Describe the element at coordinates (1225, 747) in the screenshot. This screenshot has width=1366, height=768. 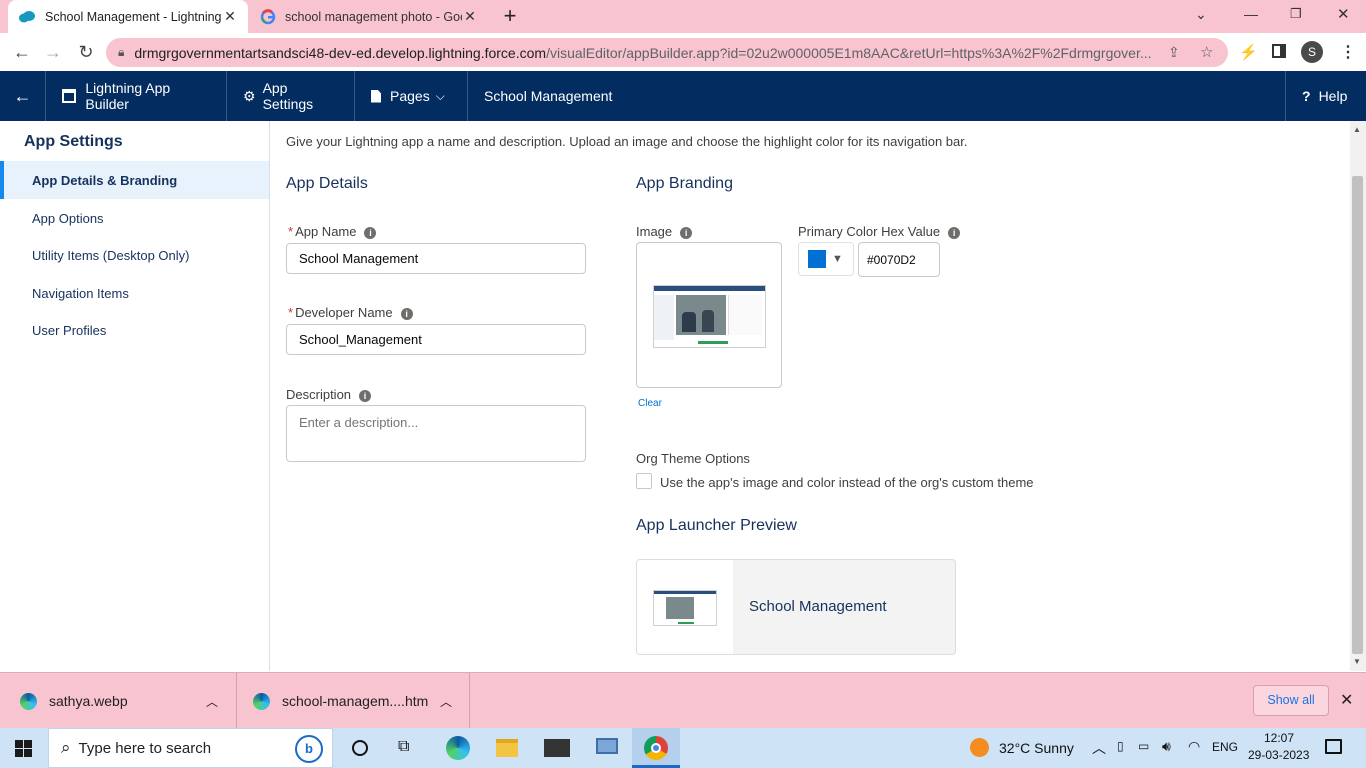
I see `language-indicator: ENG` at that location.